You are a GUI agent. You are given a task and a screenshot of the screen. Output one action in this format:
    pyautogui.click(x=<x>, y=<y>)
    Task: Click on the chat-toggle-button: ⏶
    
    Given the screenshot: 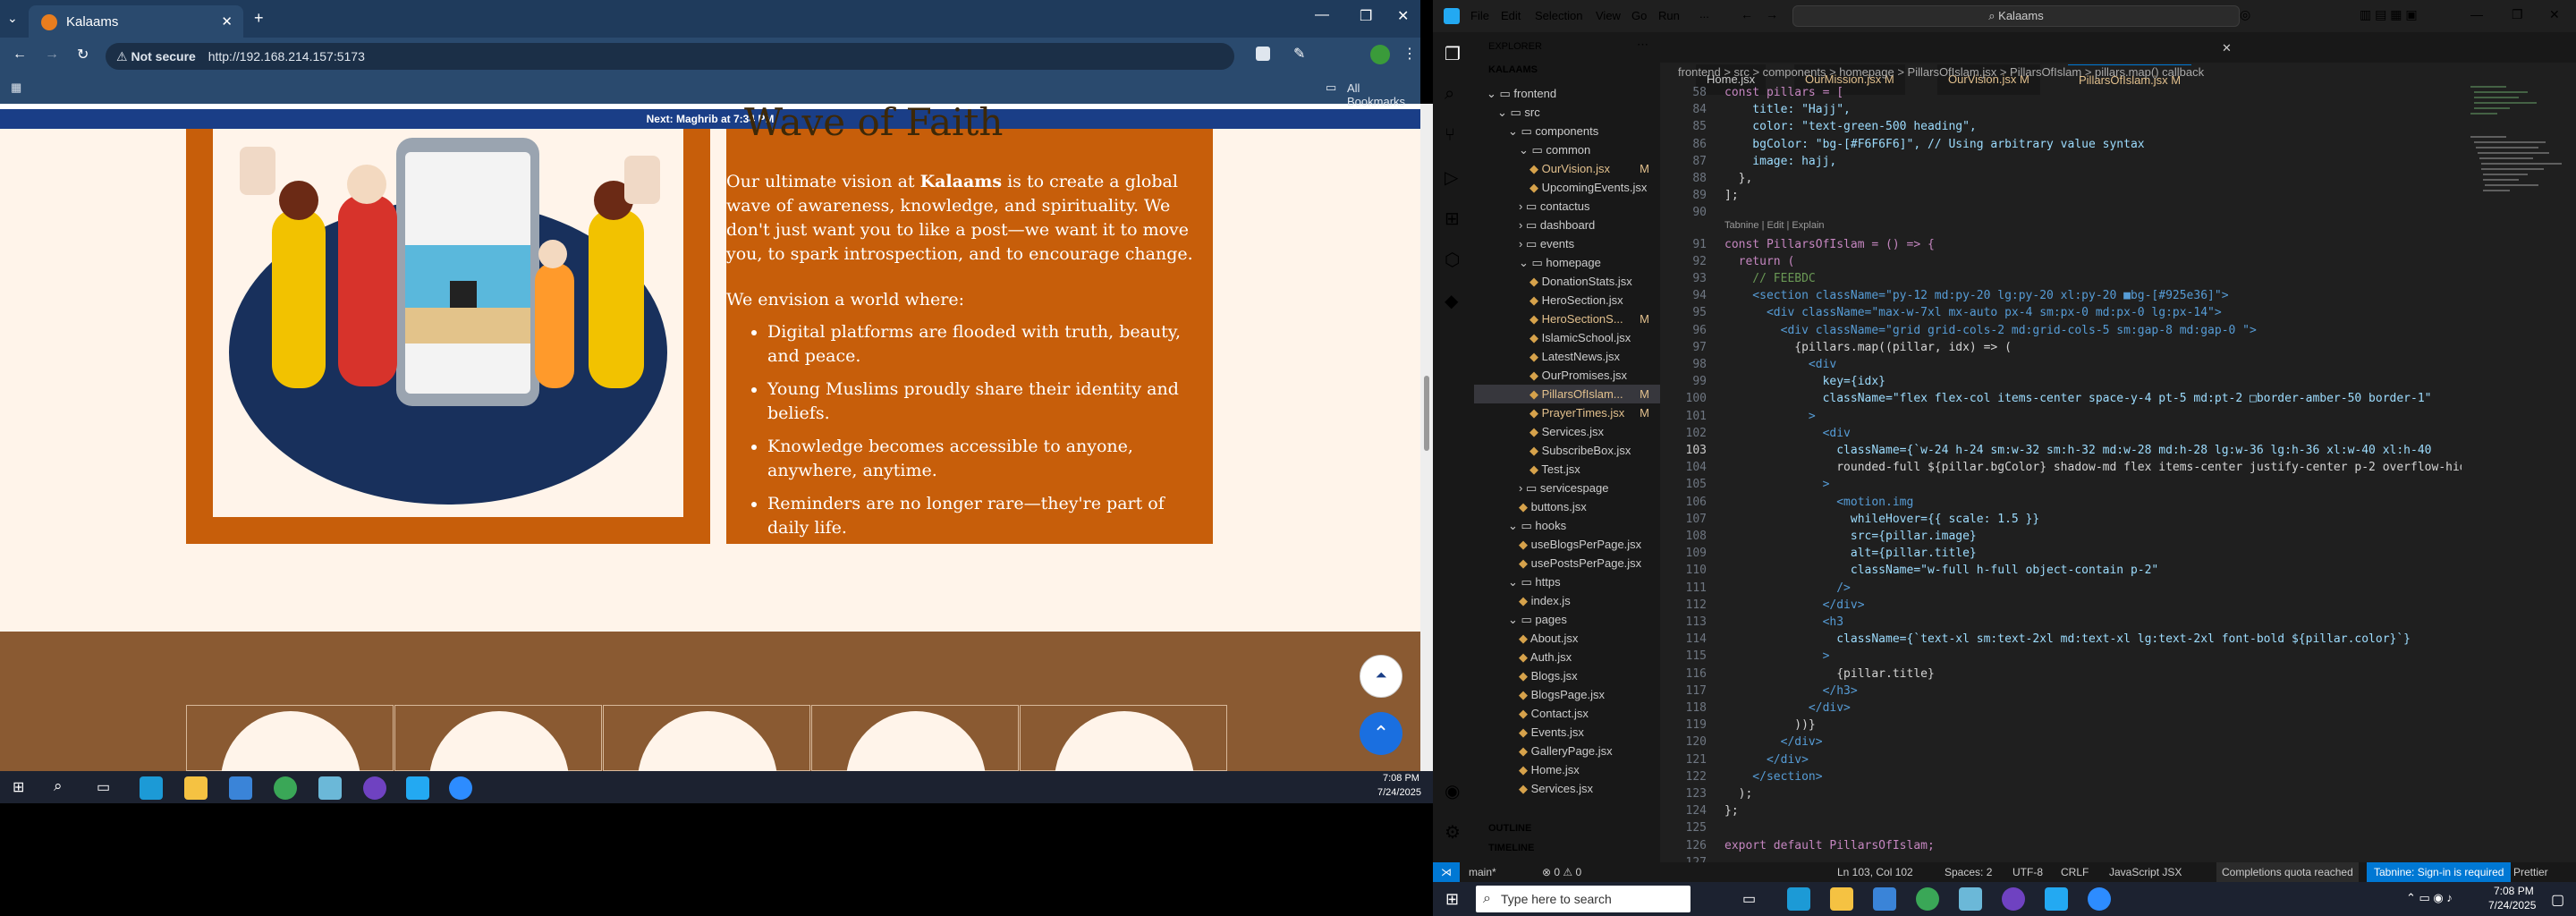 What is the action you would take?
    pyautogui.click(x=1381, y=676)
    